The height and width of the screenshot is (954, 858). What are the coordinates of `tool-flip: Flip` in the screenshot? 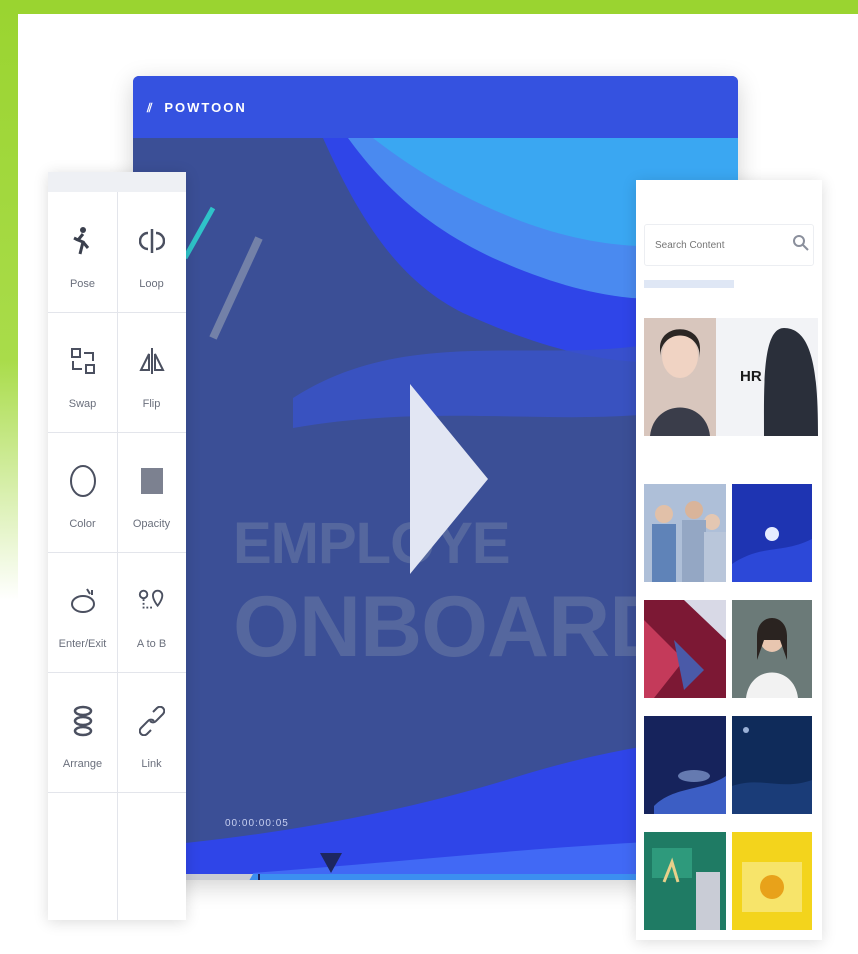 It's located at (151, 372).